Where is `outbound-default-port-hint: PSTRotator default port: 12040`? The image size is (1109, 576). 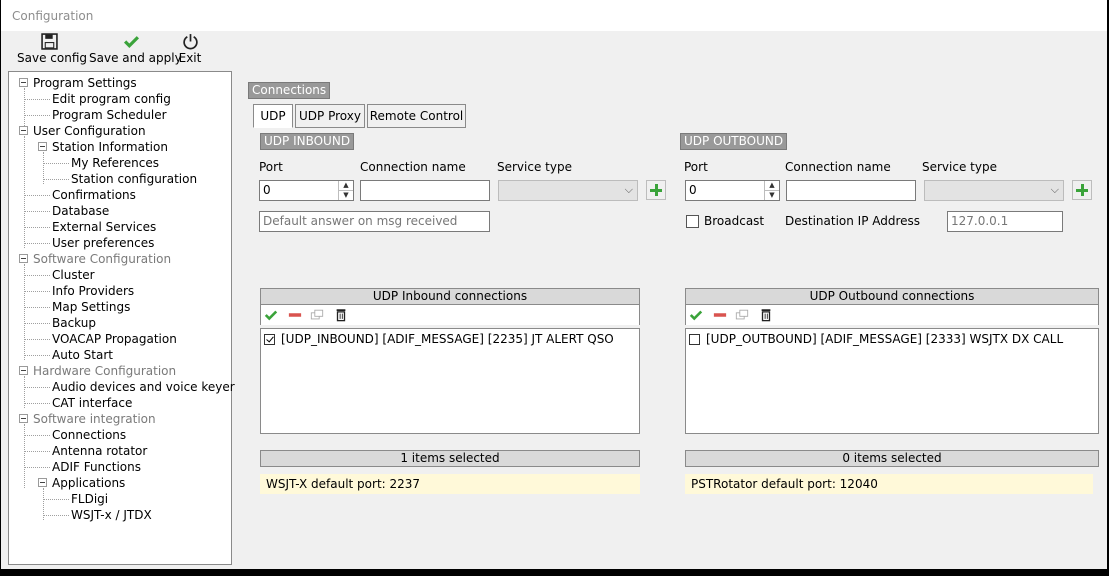 outbound-default-port-hint: PSTRotator default port: 12040 is located at coordinates (889, 484).